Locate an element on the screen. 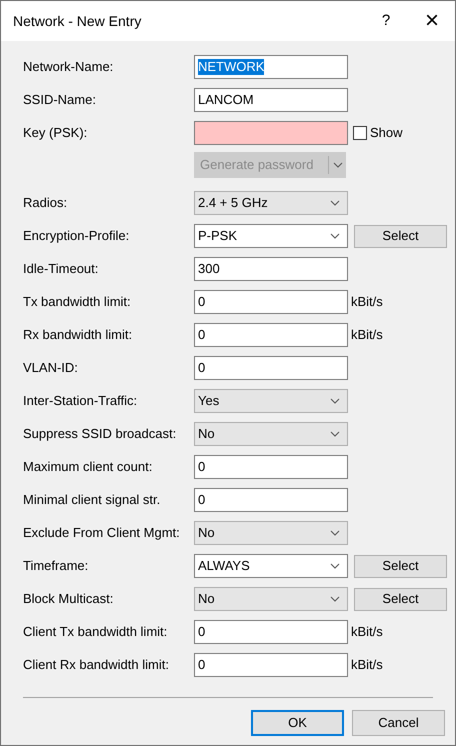 This screenshot has width=456, height=746. input-field: NETWORK is located at coordinates (271, 67).